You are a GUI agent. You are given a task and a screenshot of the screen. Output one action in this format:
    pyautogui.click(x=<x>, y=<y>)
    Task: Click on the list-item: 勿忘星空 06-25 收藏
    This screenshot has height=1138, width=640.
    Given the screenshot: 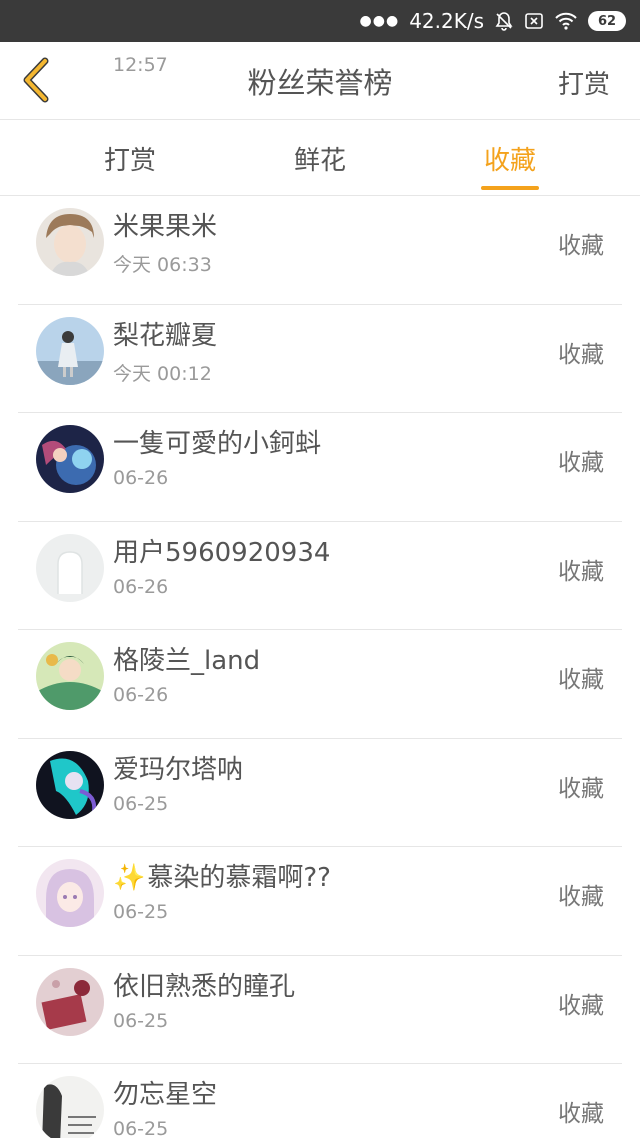 What is the action you would take?
    pyautogui.click(x=320, y=1101)
    